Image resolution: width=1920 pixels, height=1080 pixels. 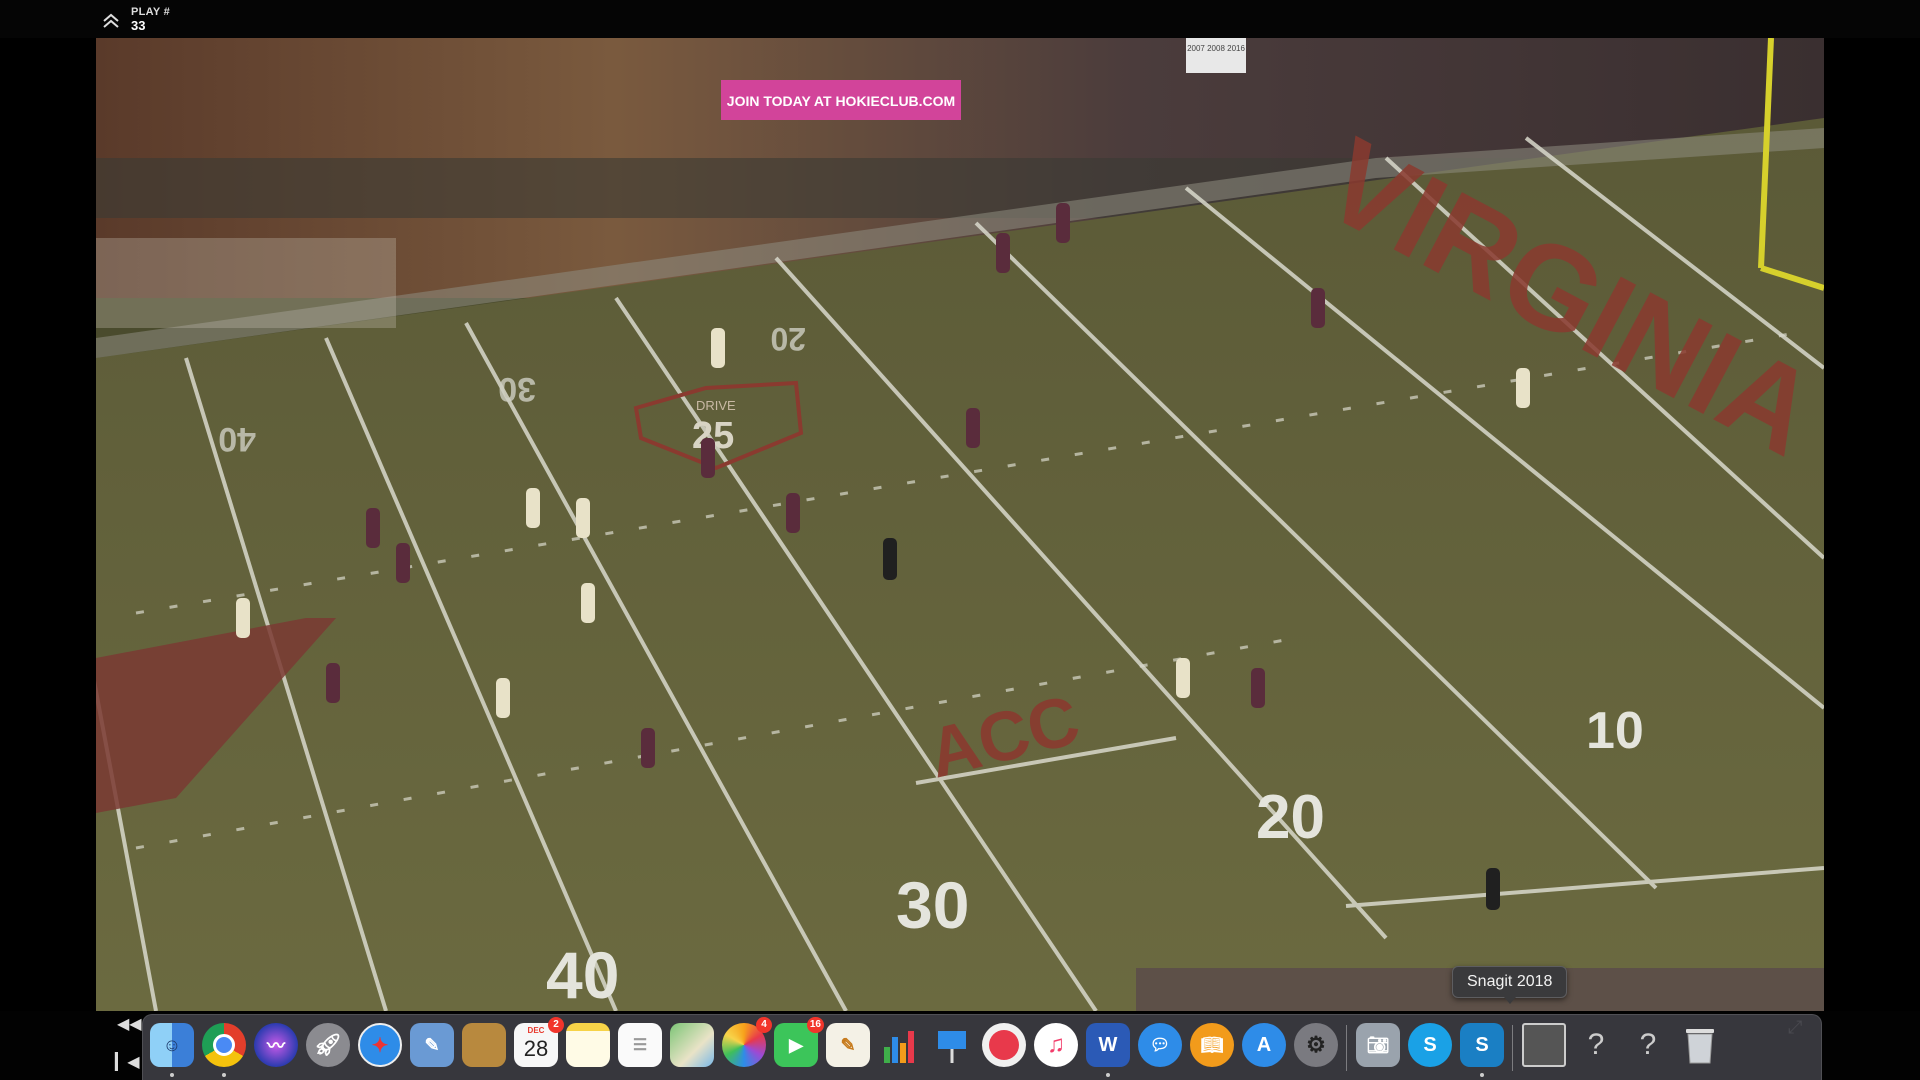 I want to click on siri-icon: 〰, so click(x=276, y=1045).